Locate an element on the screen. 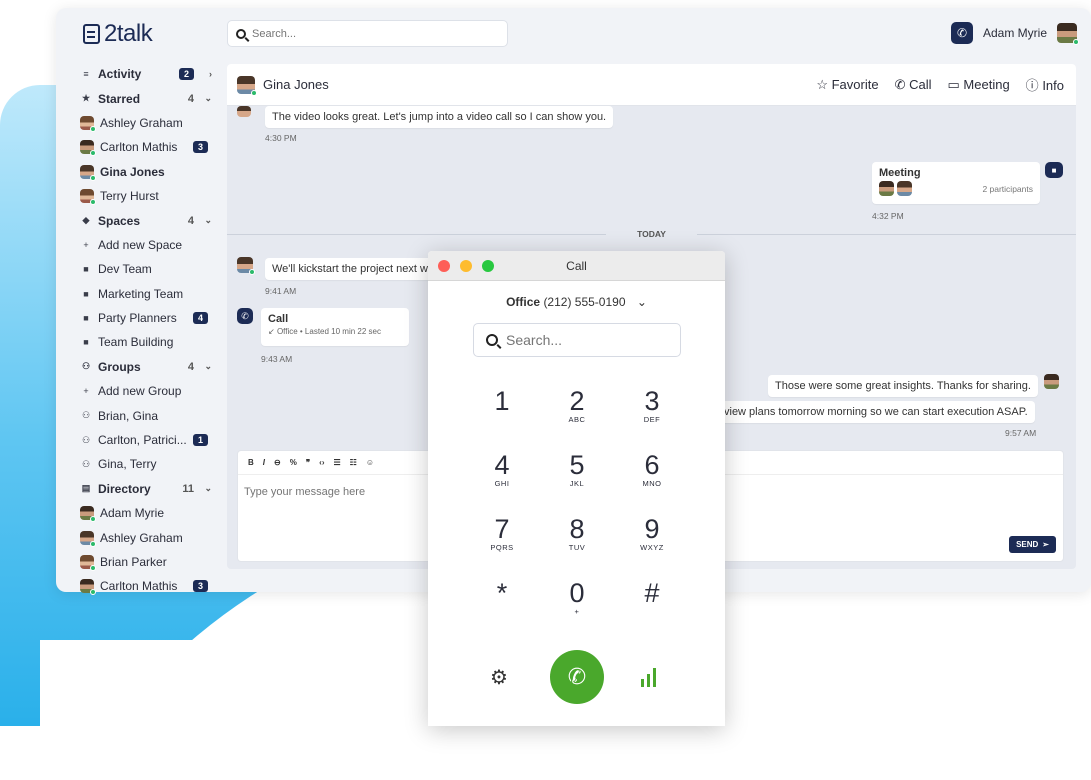 The image size is (1091, 780). sidebar-section: ▤ Directory 11 ⌄ is located at coordinates (148, 489).